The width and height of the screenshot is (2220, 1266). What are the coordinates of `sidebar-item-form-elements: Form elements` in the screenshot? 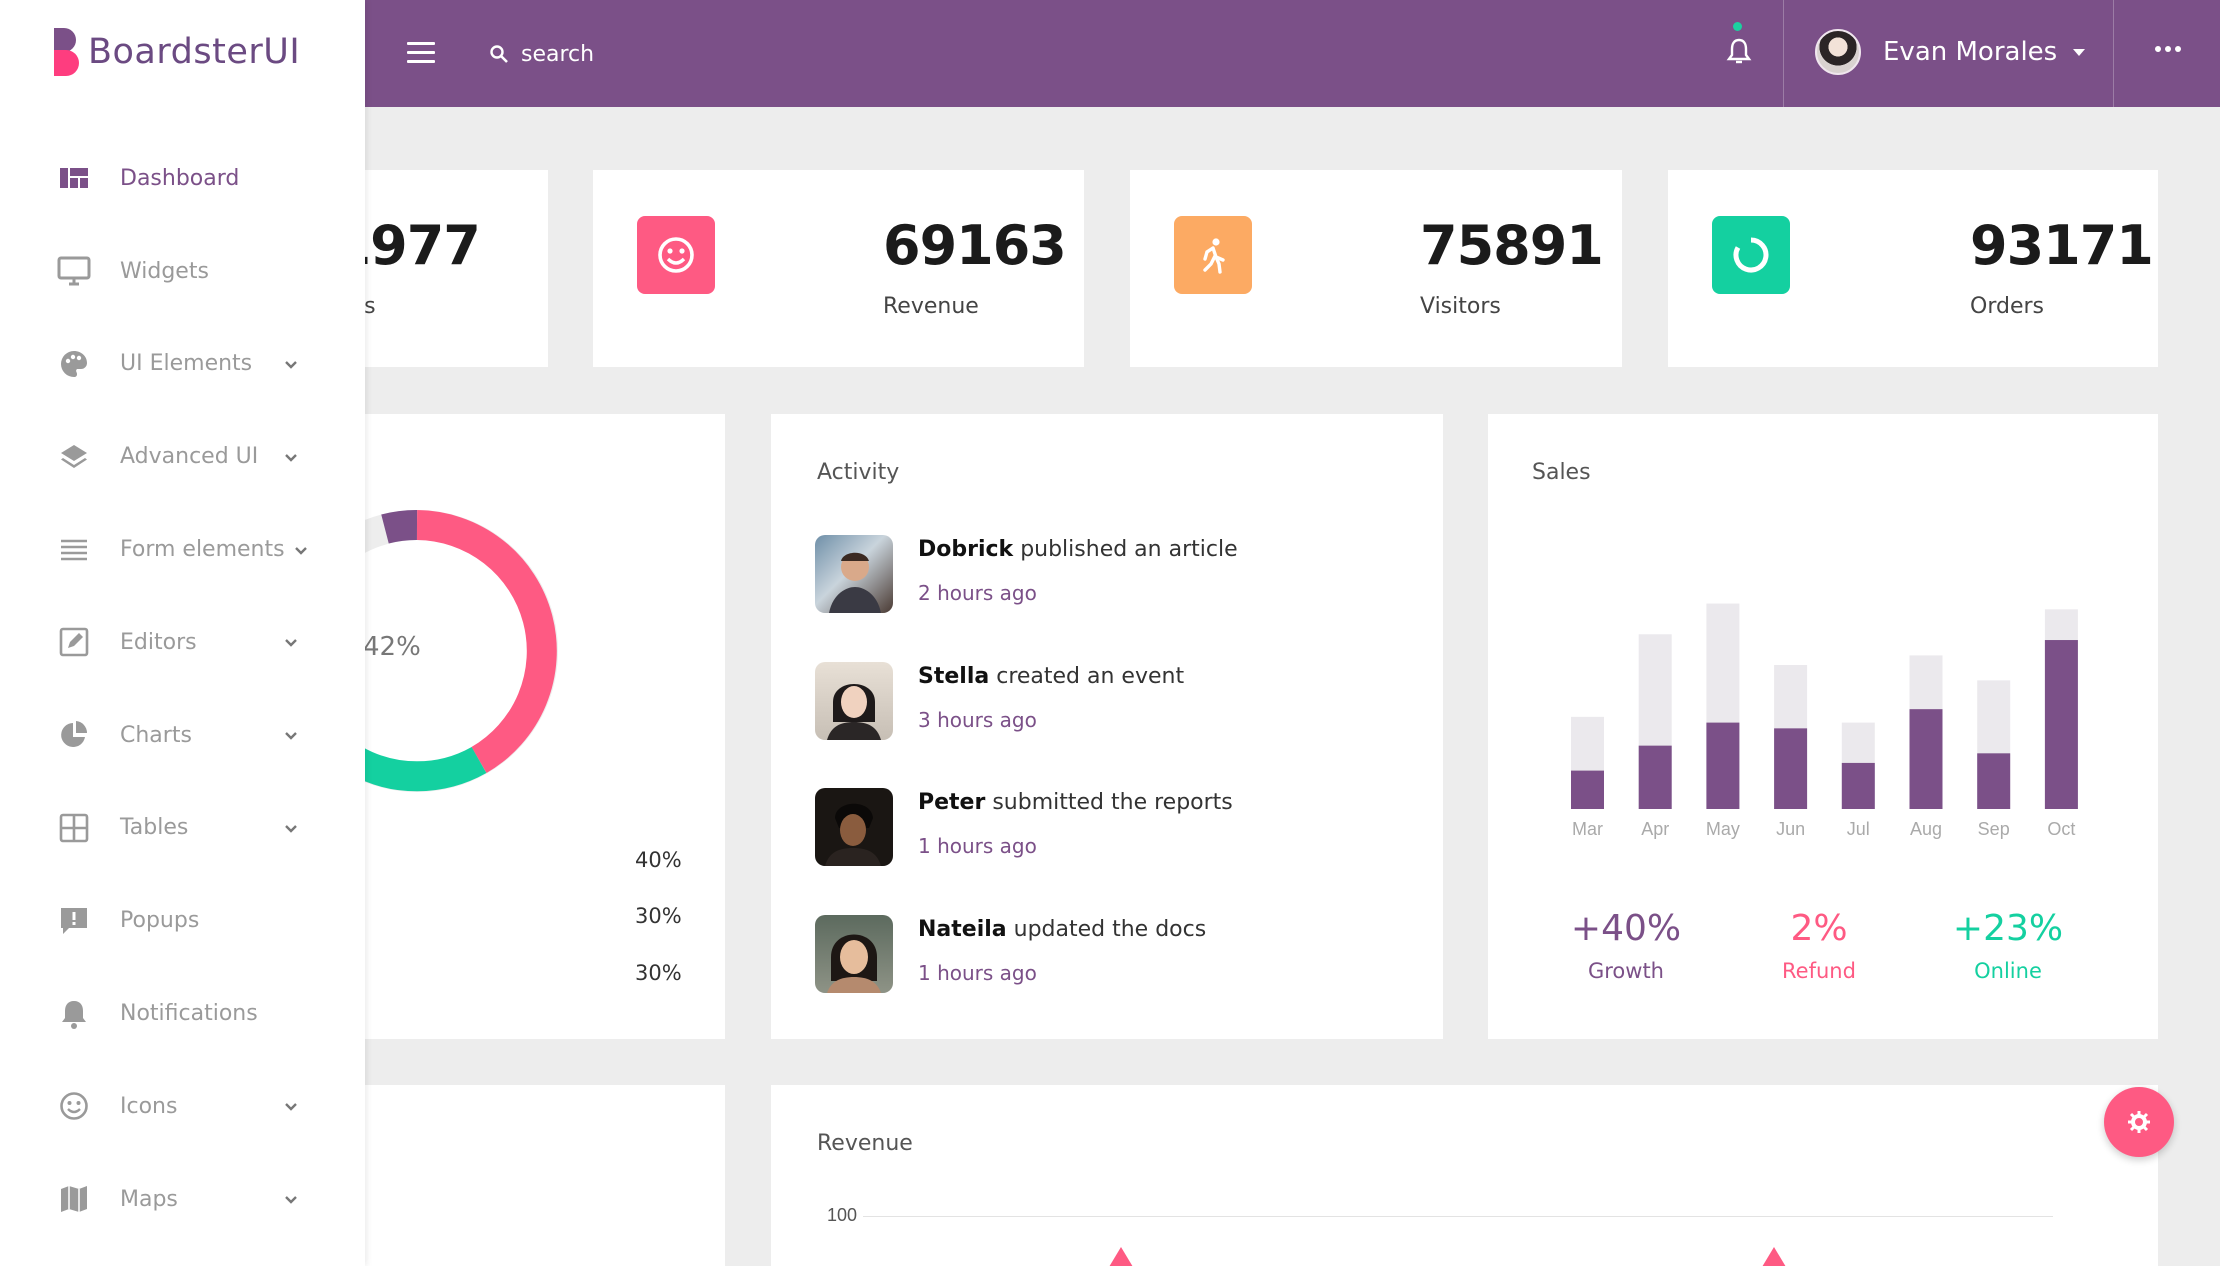 It's located at (182, 549).